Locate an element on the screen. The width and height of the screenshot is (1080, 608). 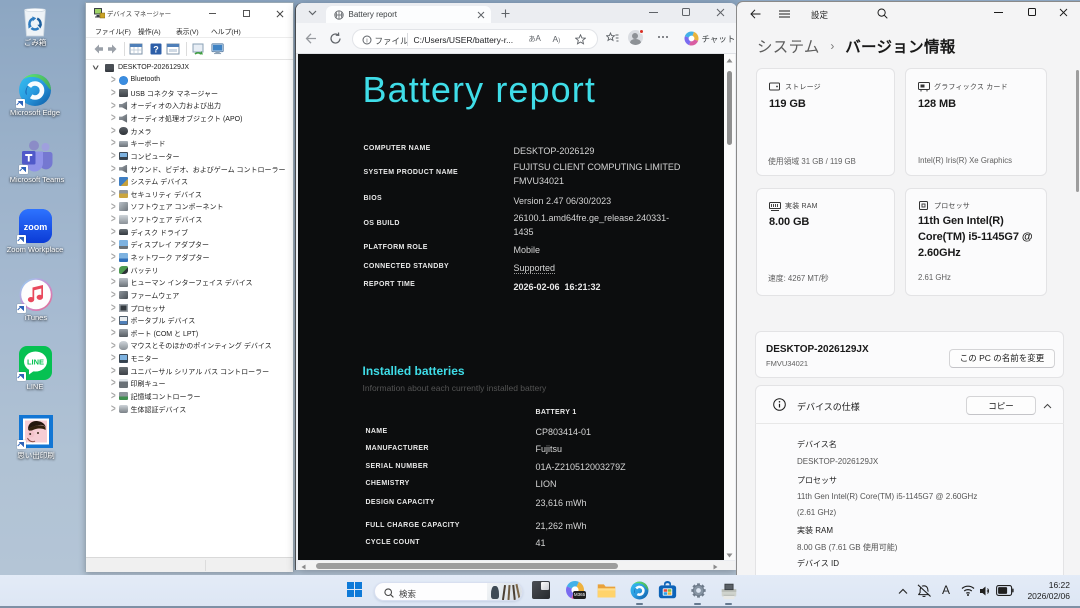
svg-text: zoom is located at coordinates (36, 227).